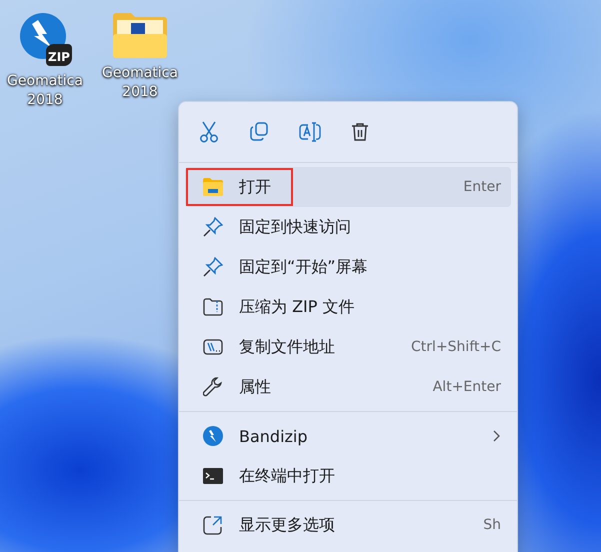 The width and height of the screenshot is (601, 552). What do you see at coordinates (213, 476) in the screenshot?
I see `terminal-icon` at bounding box center [213, 476].